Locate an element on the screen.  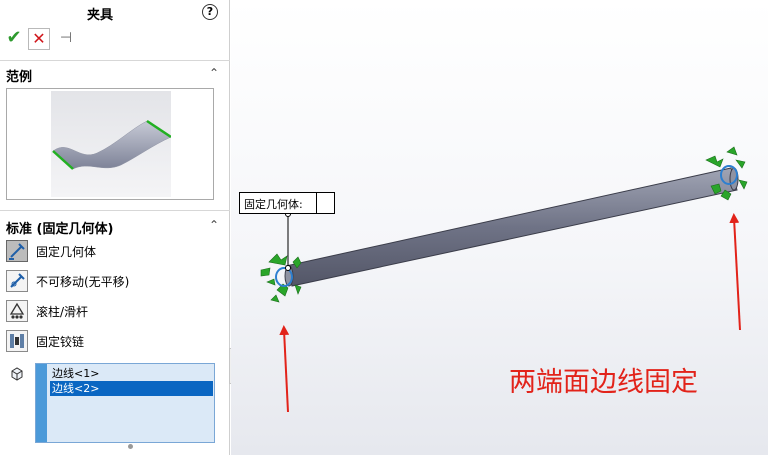
selection-item: 边线<2> is located at coordinates (131, 388).